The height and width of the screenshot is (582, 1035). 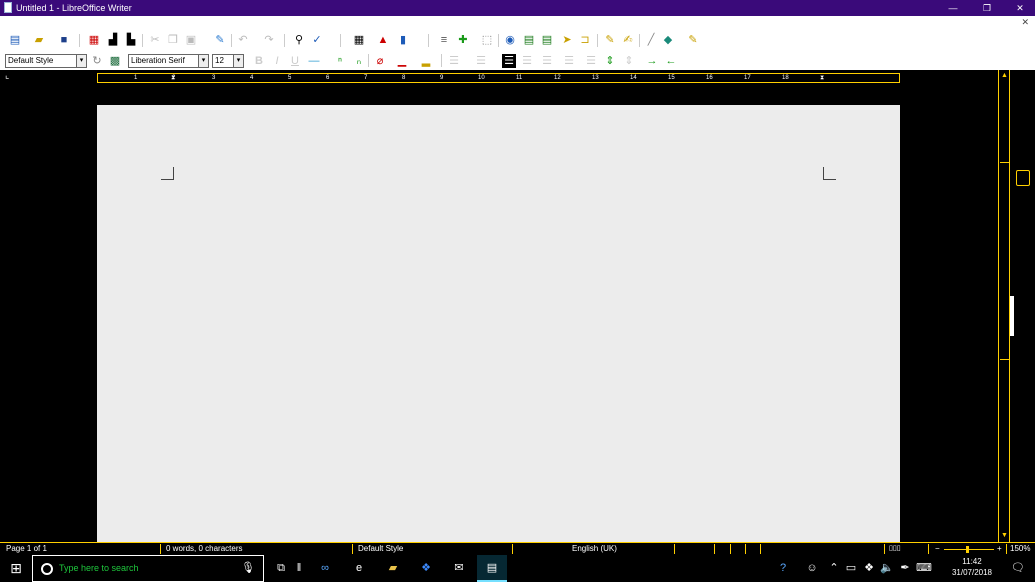 What do you see at coordinates (527, 61) in the screenshot?
I see `align-center-icon: ☰` at bounding box center [527, 61].